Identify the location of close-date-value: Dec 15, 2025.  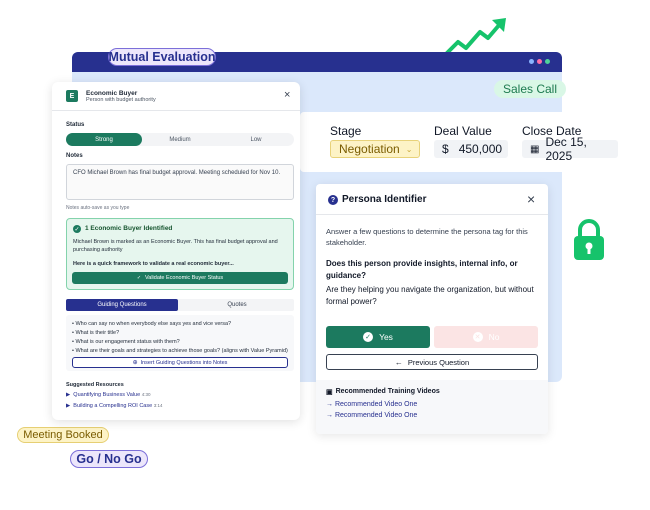
(566, 149).